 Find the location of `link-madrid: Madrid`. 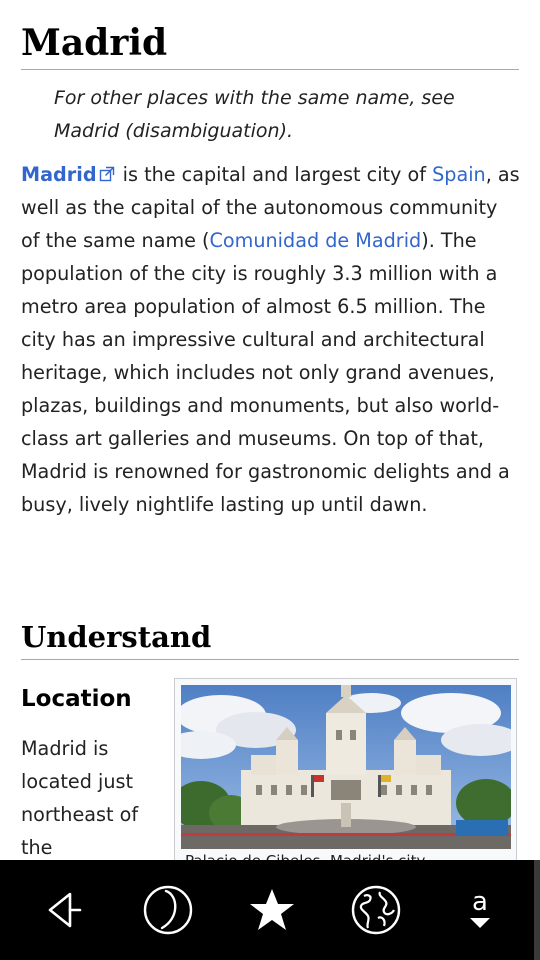

link-madrid: Madrid is located at coordinates (59, 174).